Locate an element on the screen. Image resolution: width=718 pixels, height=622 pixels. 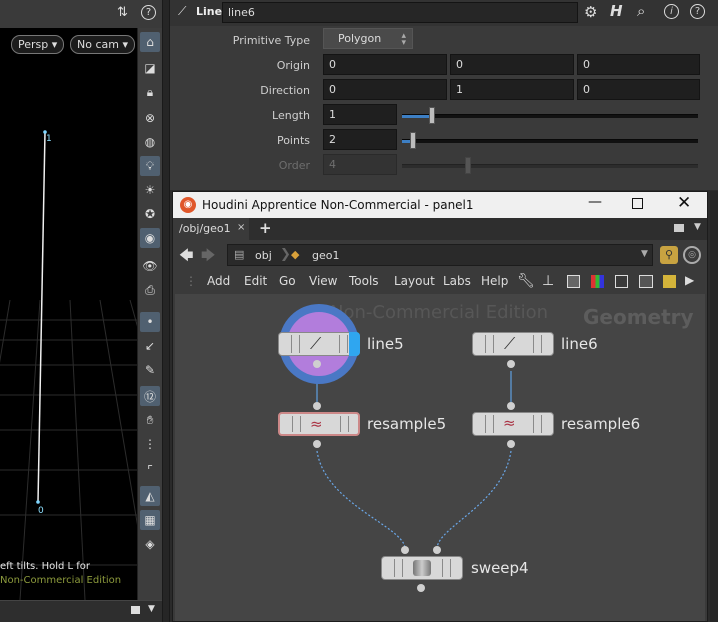
wrench-icon: 🔧︎ is located at coordinates (526, 281).